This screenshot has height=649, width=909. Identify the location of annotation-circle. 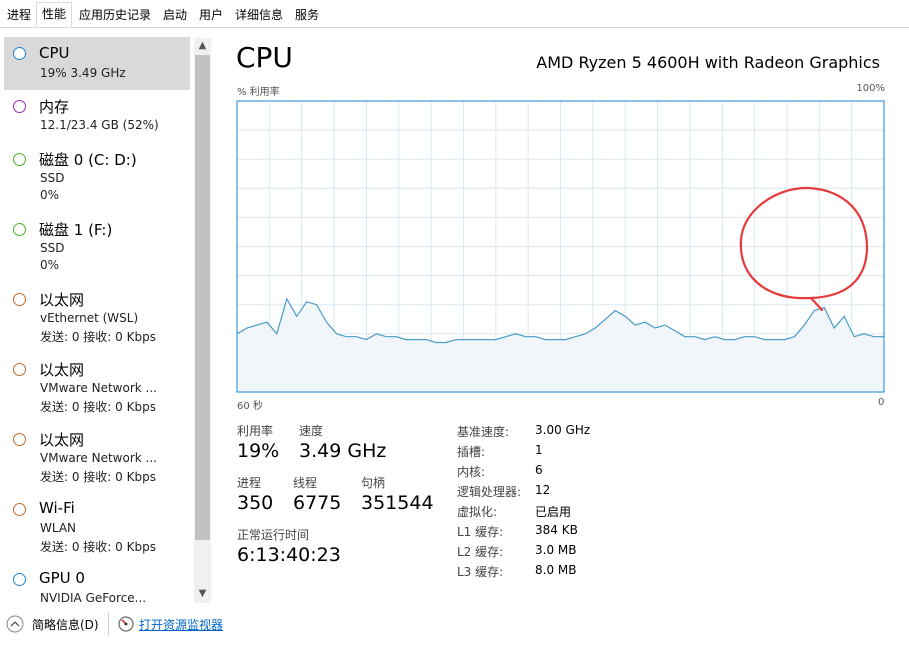
(804, 249).